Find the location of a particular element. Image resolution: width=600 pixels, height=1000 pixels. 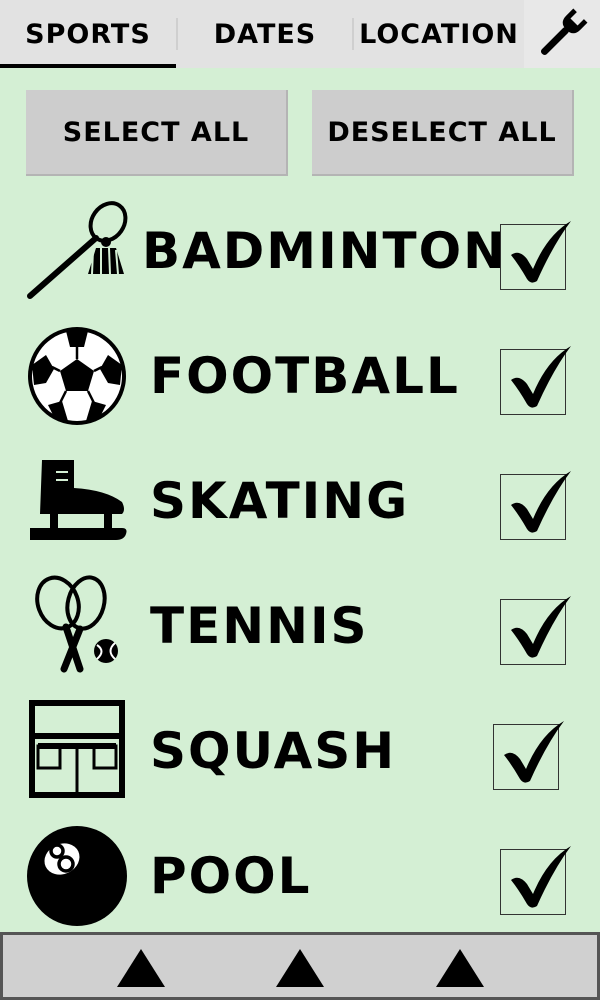

badminton-icon is located at coordinates (77, 251).